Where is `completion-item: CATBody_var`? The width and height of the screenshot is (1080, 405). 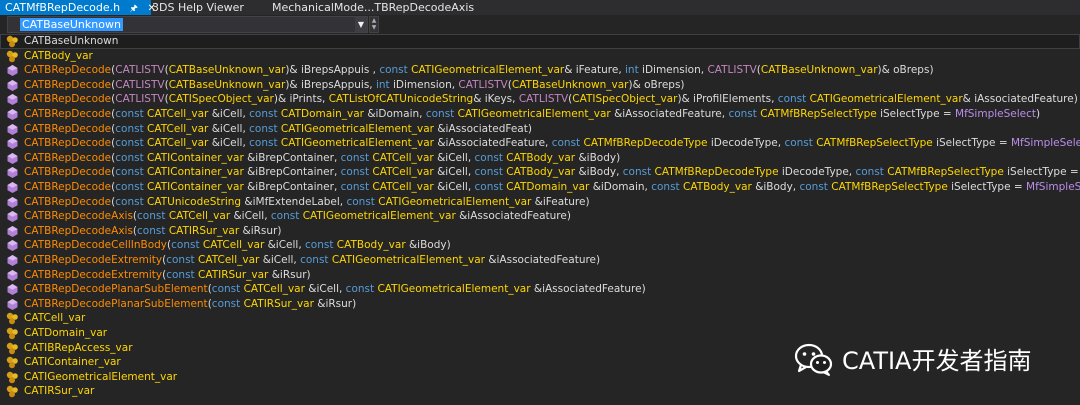
completion-item: CATBody_var is located at coordinates (540, 56).